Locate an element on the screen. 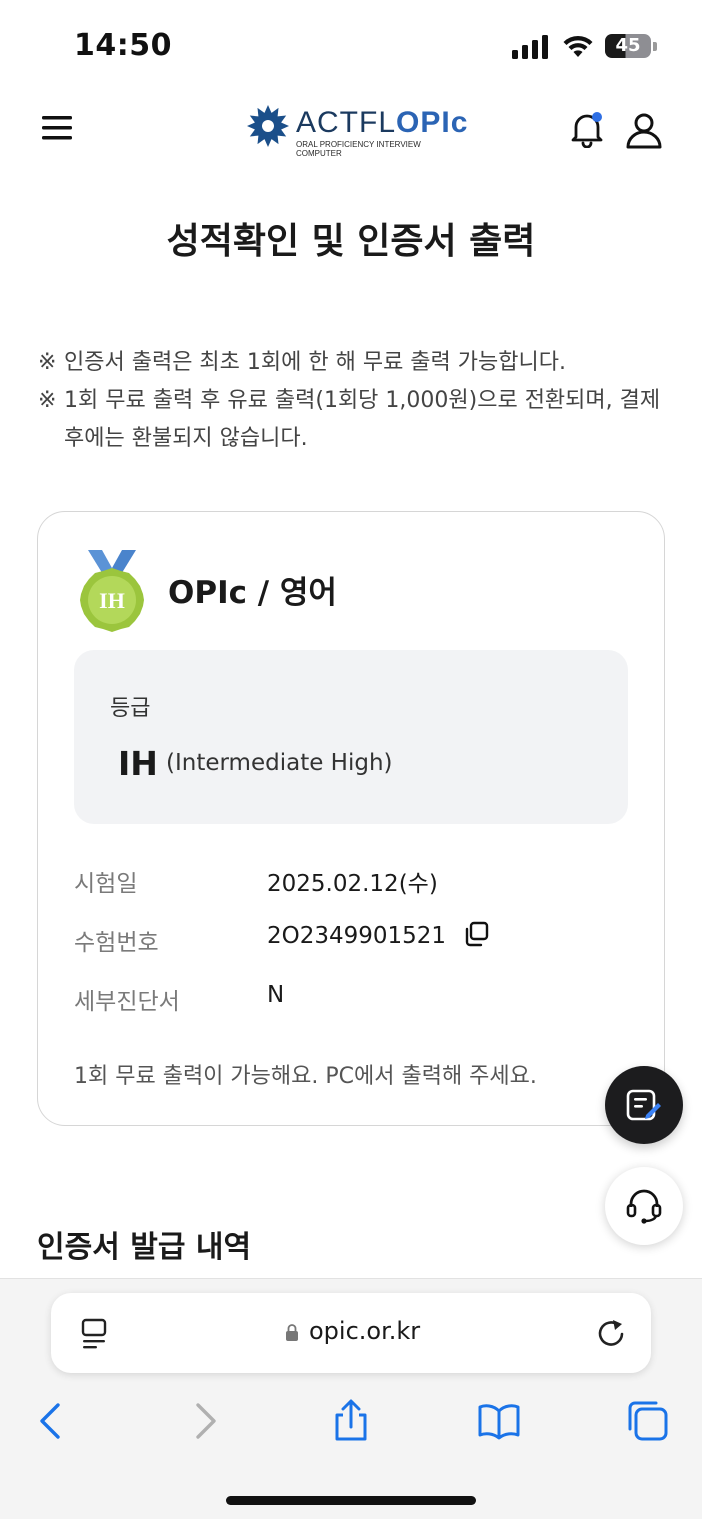 Image resolution: width=702 pixels, height=1519 pixels. exam-number-label: 수험번호 is located at coordinates (116, 943).